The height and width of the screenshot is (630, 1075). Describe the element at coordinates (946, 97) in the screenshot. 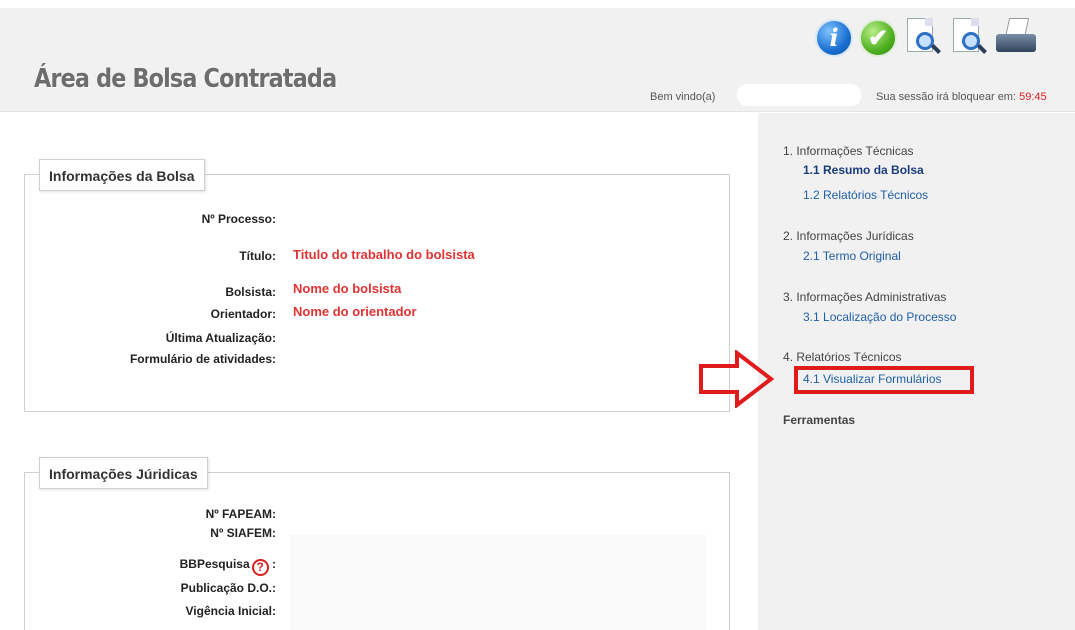

I see `session-label: Sua sessão irá bloquear em:` at that location.